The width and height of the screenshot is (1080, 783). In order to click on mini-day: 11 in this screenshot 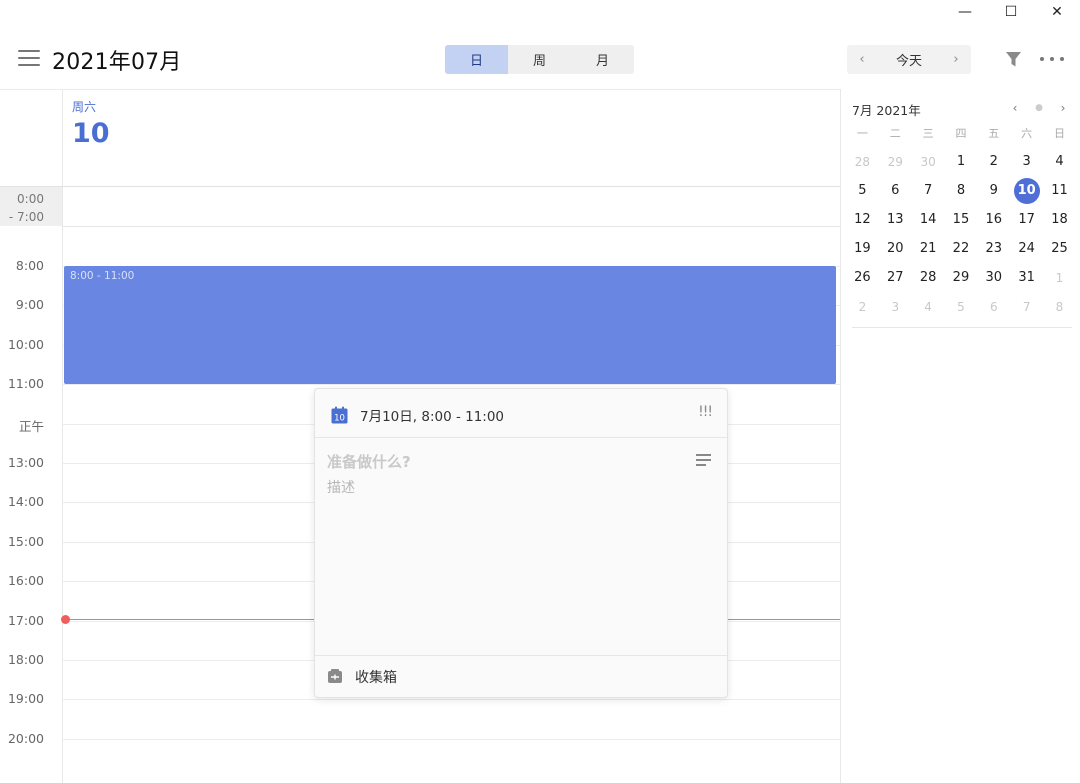, I will do `click(1059, 190)`.